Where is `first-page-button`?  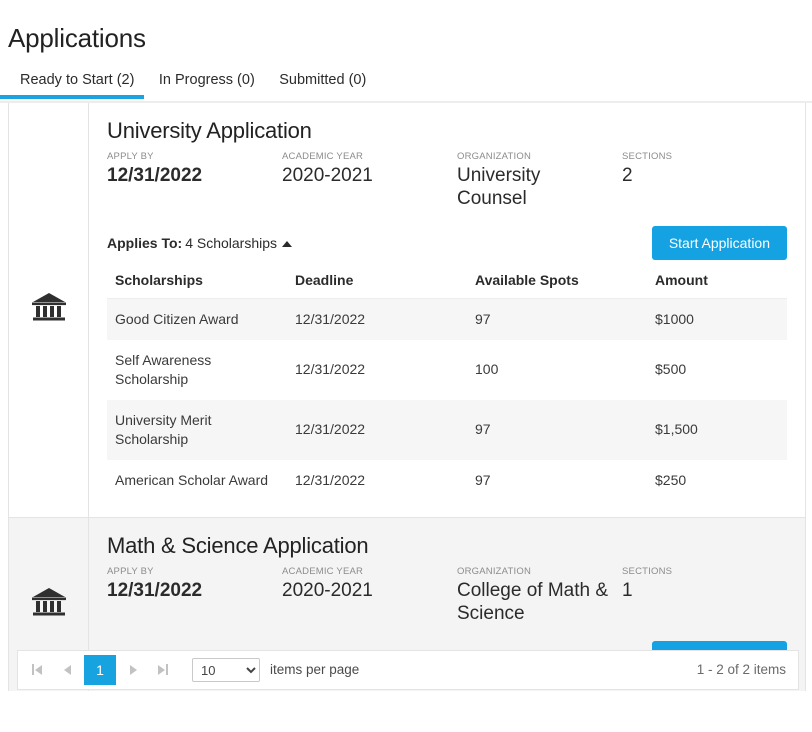
first-page-button is located at coordinates (37, 670).